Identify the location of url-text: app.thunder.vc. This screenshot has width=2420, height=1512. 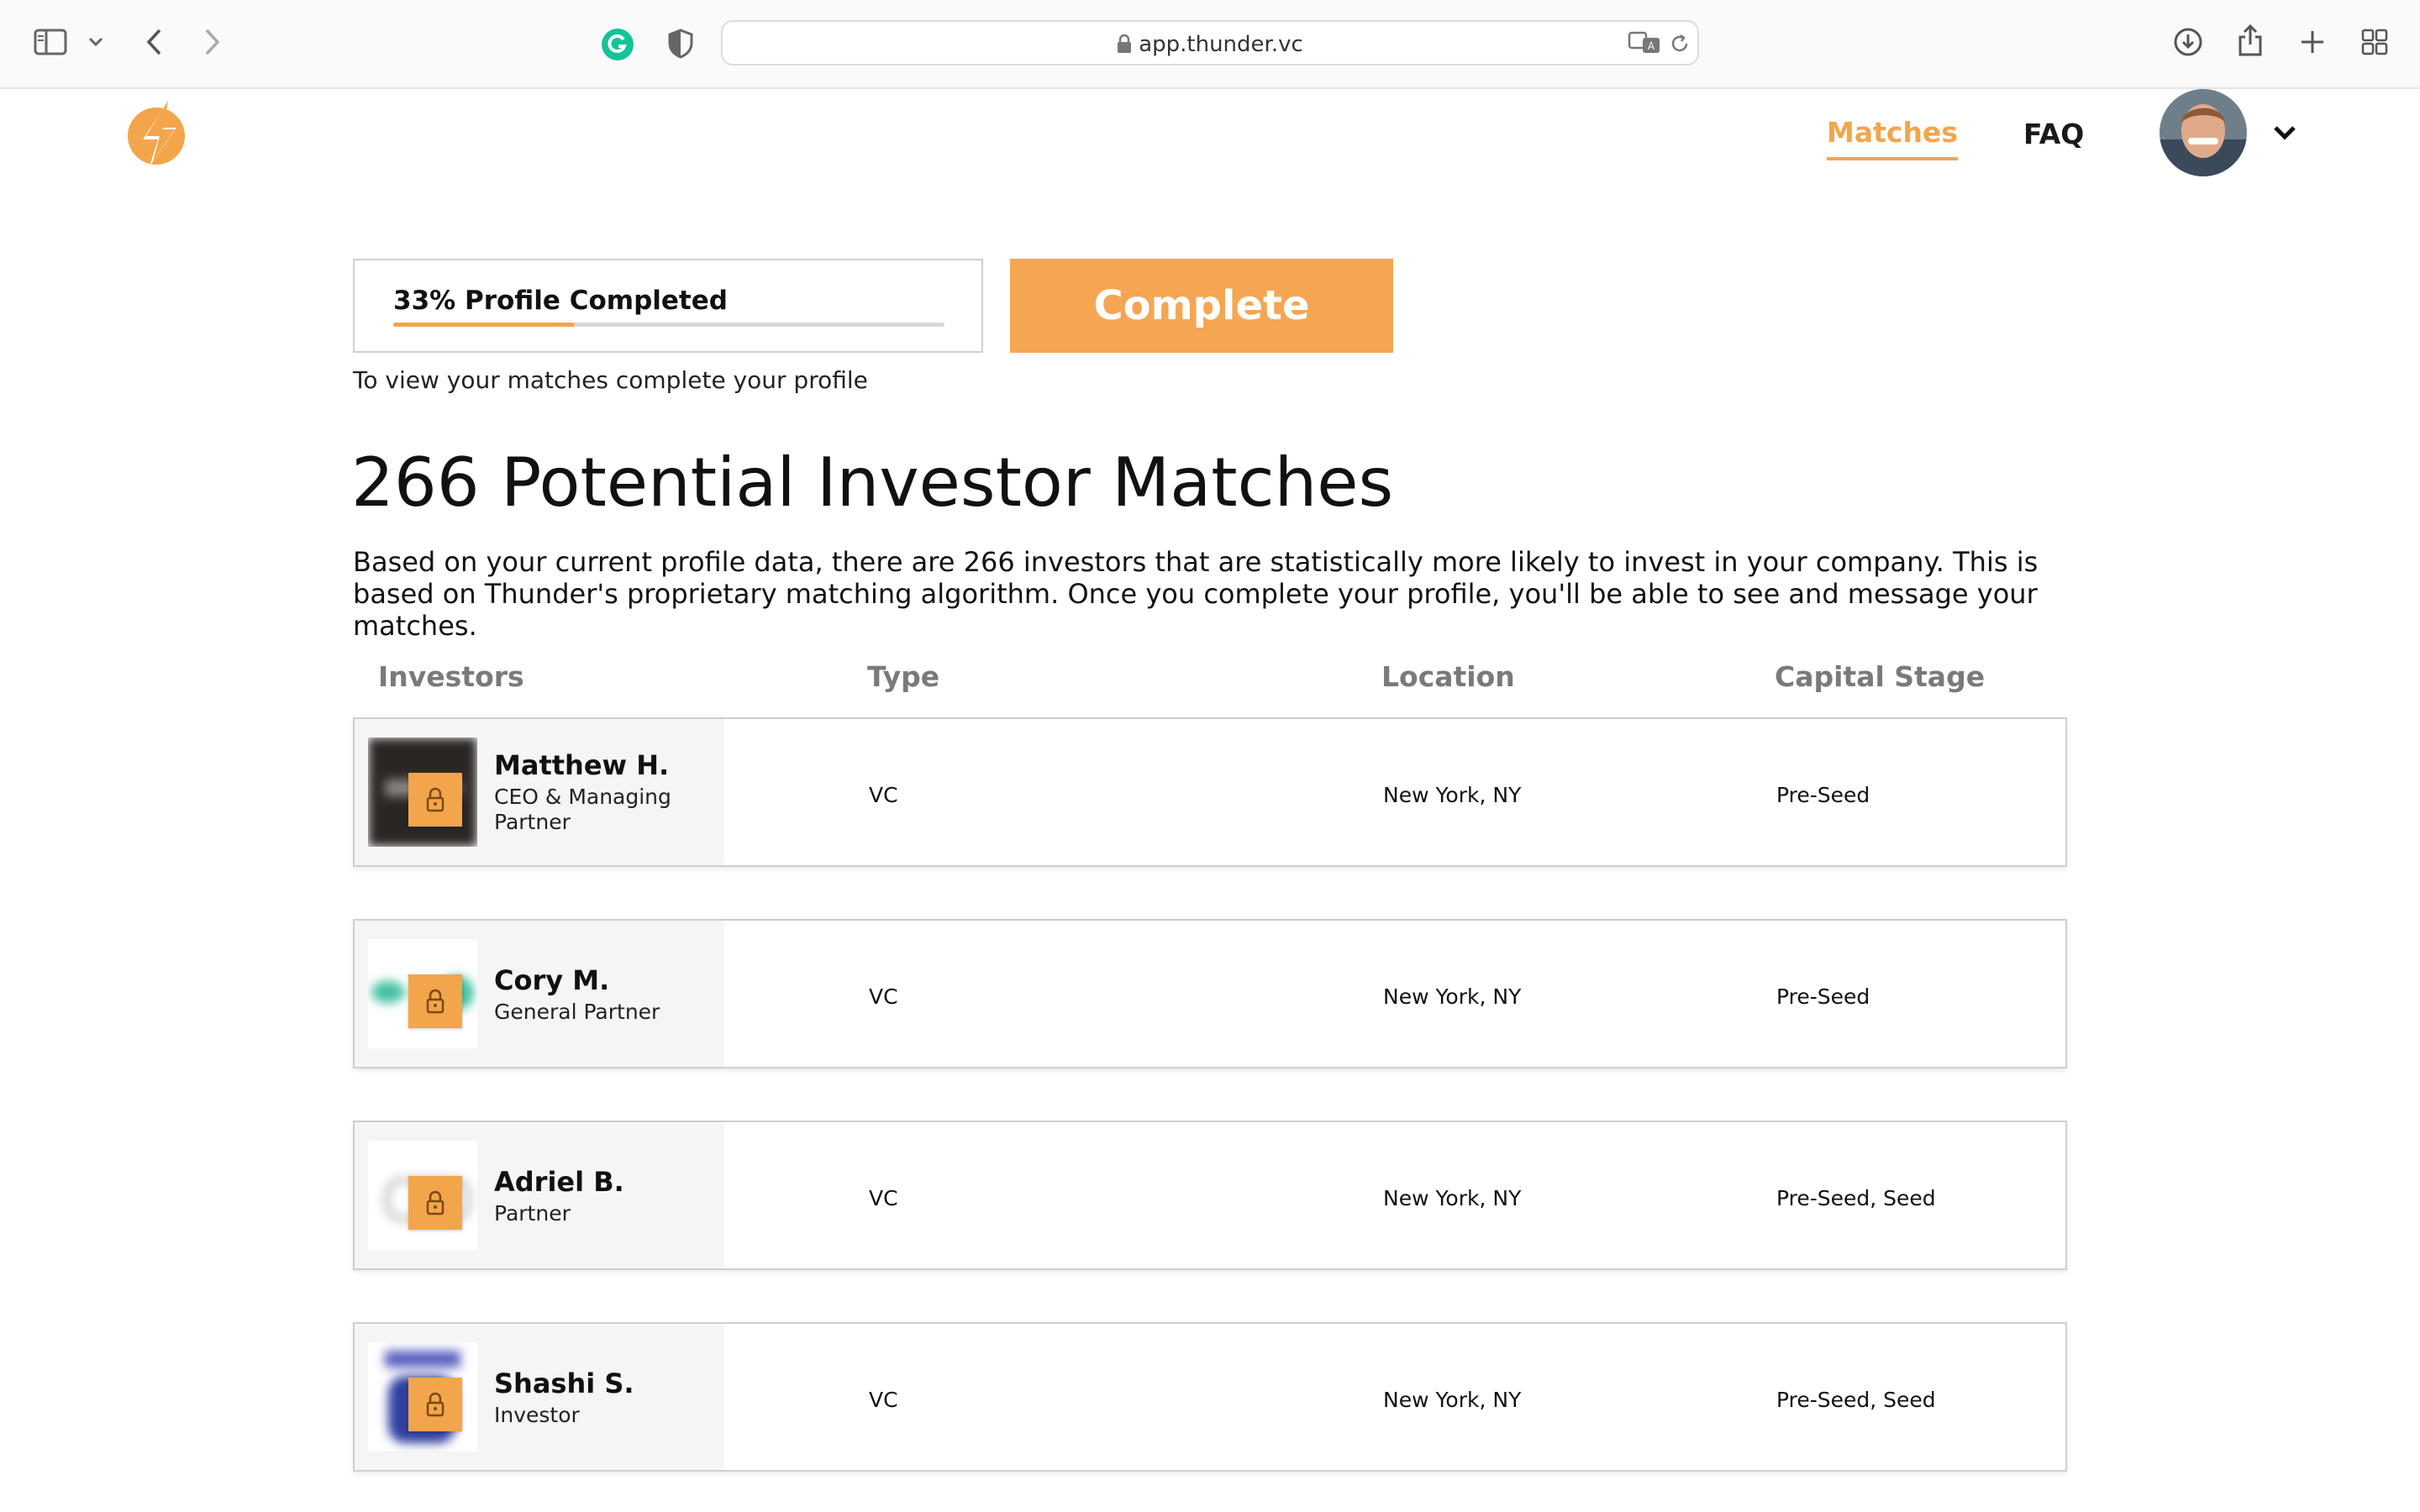
(1210, 46).